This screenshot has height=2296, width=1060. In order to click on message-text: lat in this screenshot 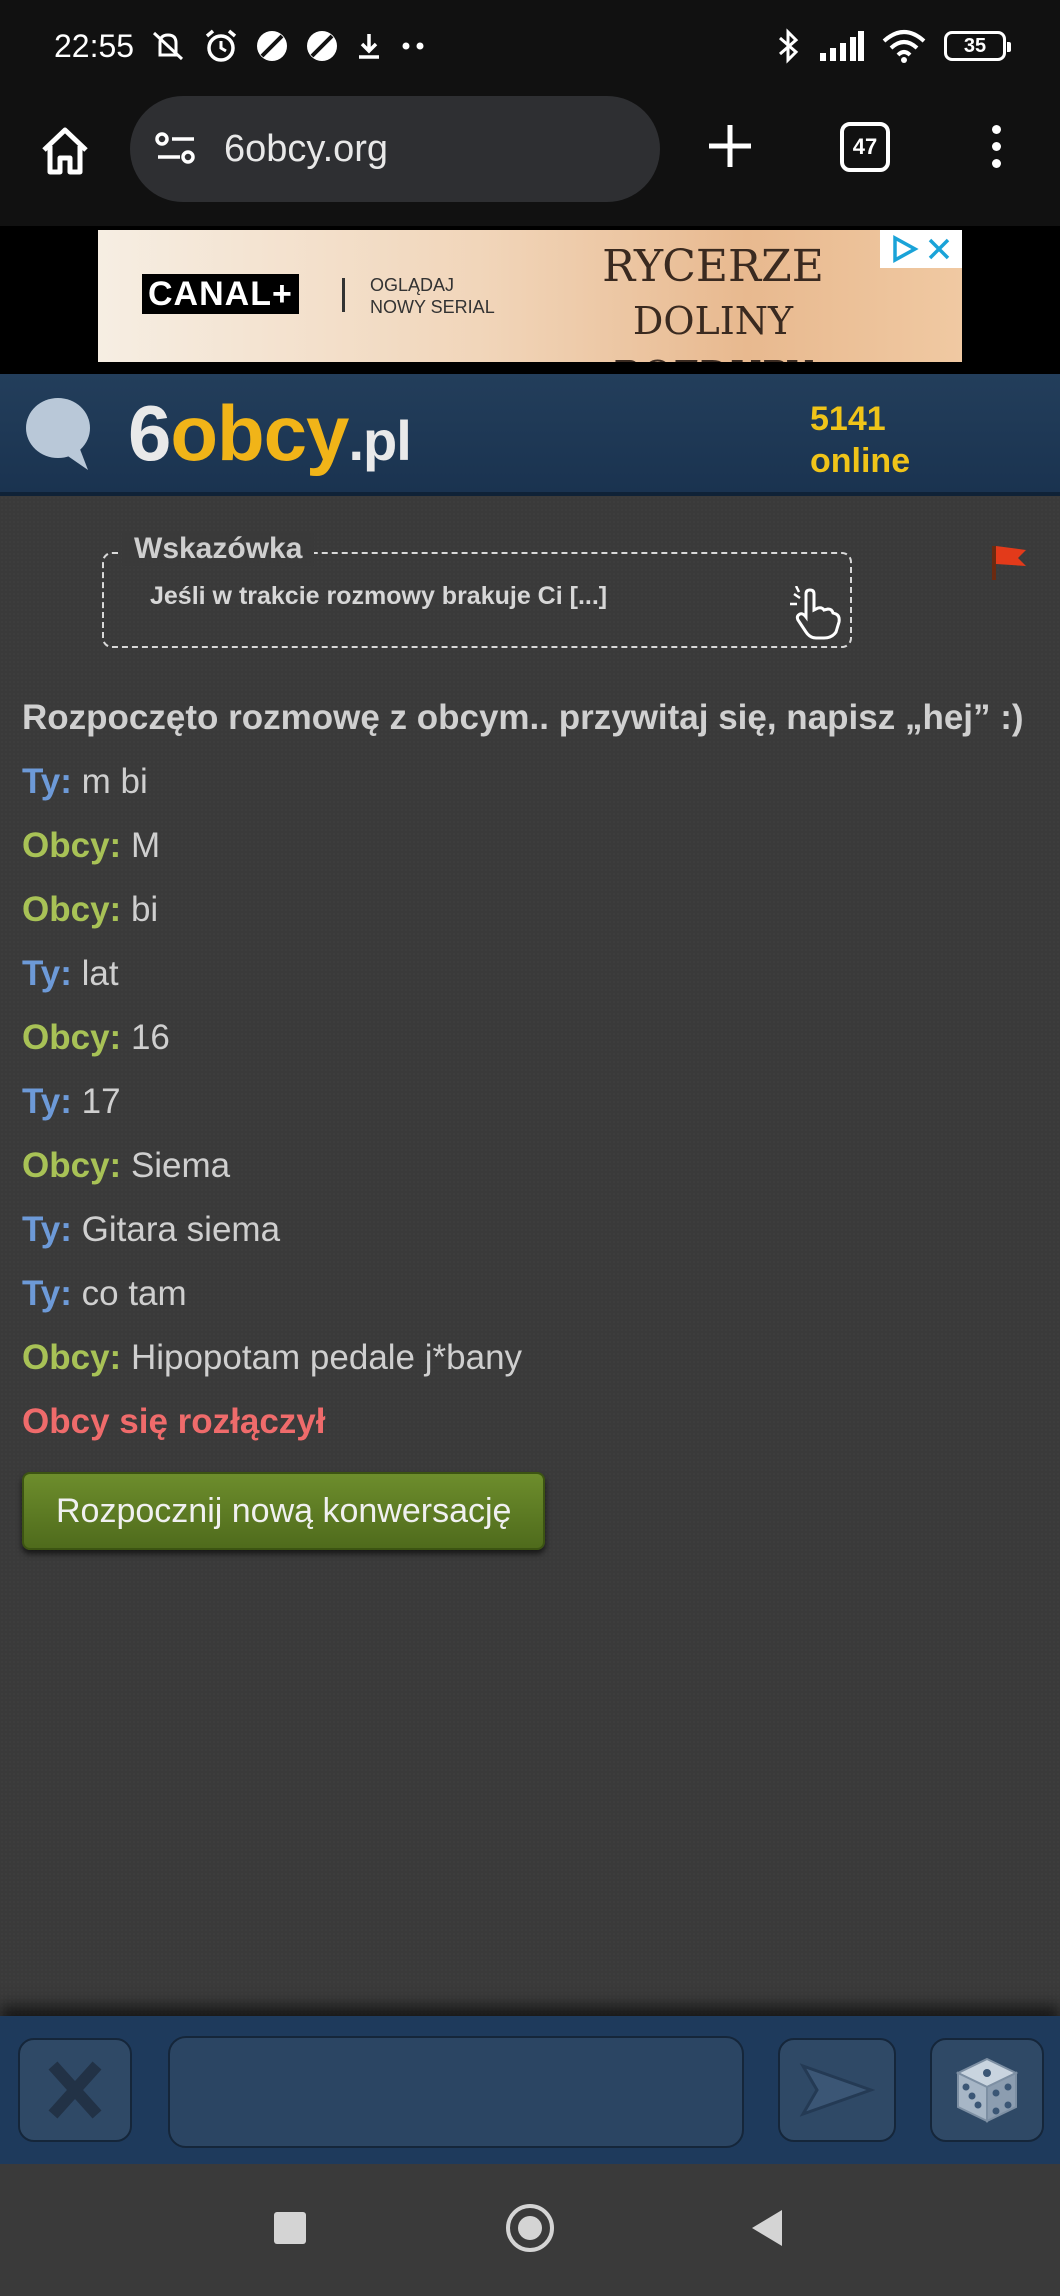, I will do `click(100, 973)`.